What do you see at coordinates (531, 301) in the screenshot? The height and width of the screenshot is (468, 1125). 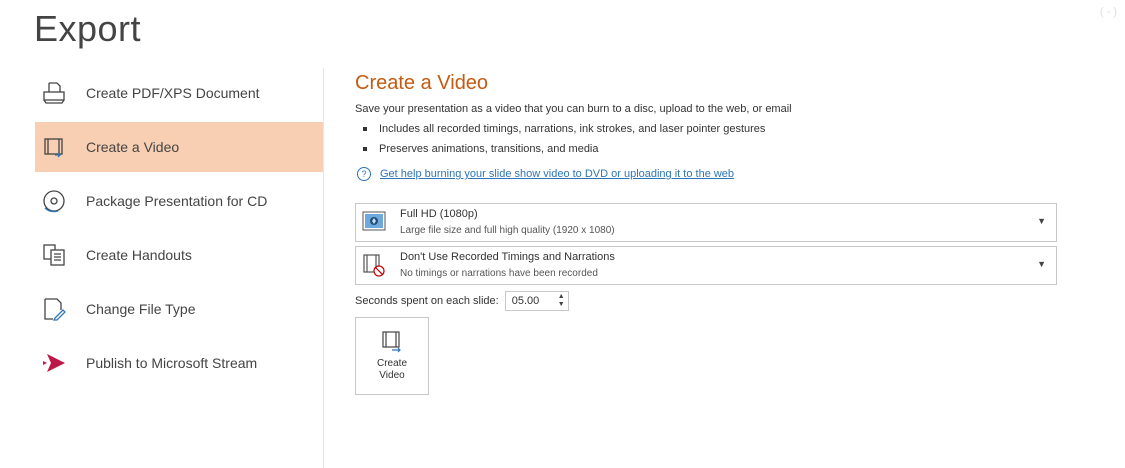 I see `seconds-input` at bounding box center [531, 301].